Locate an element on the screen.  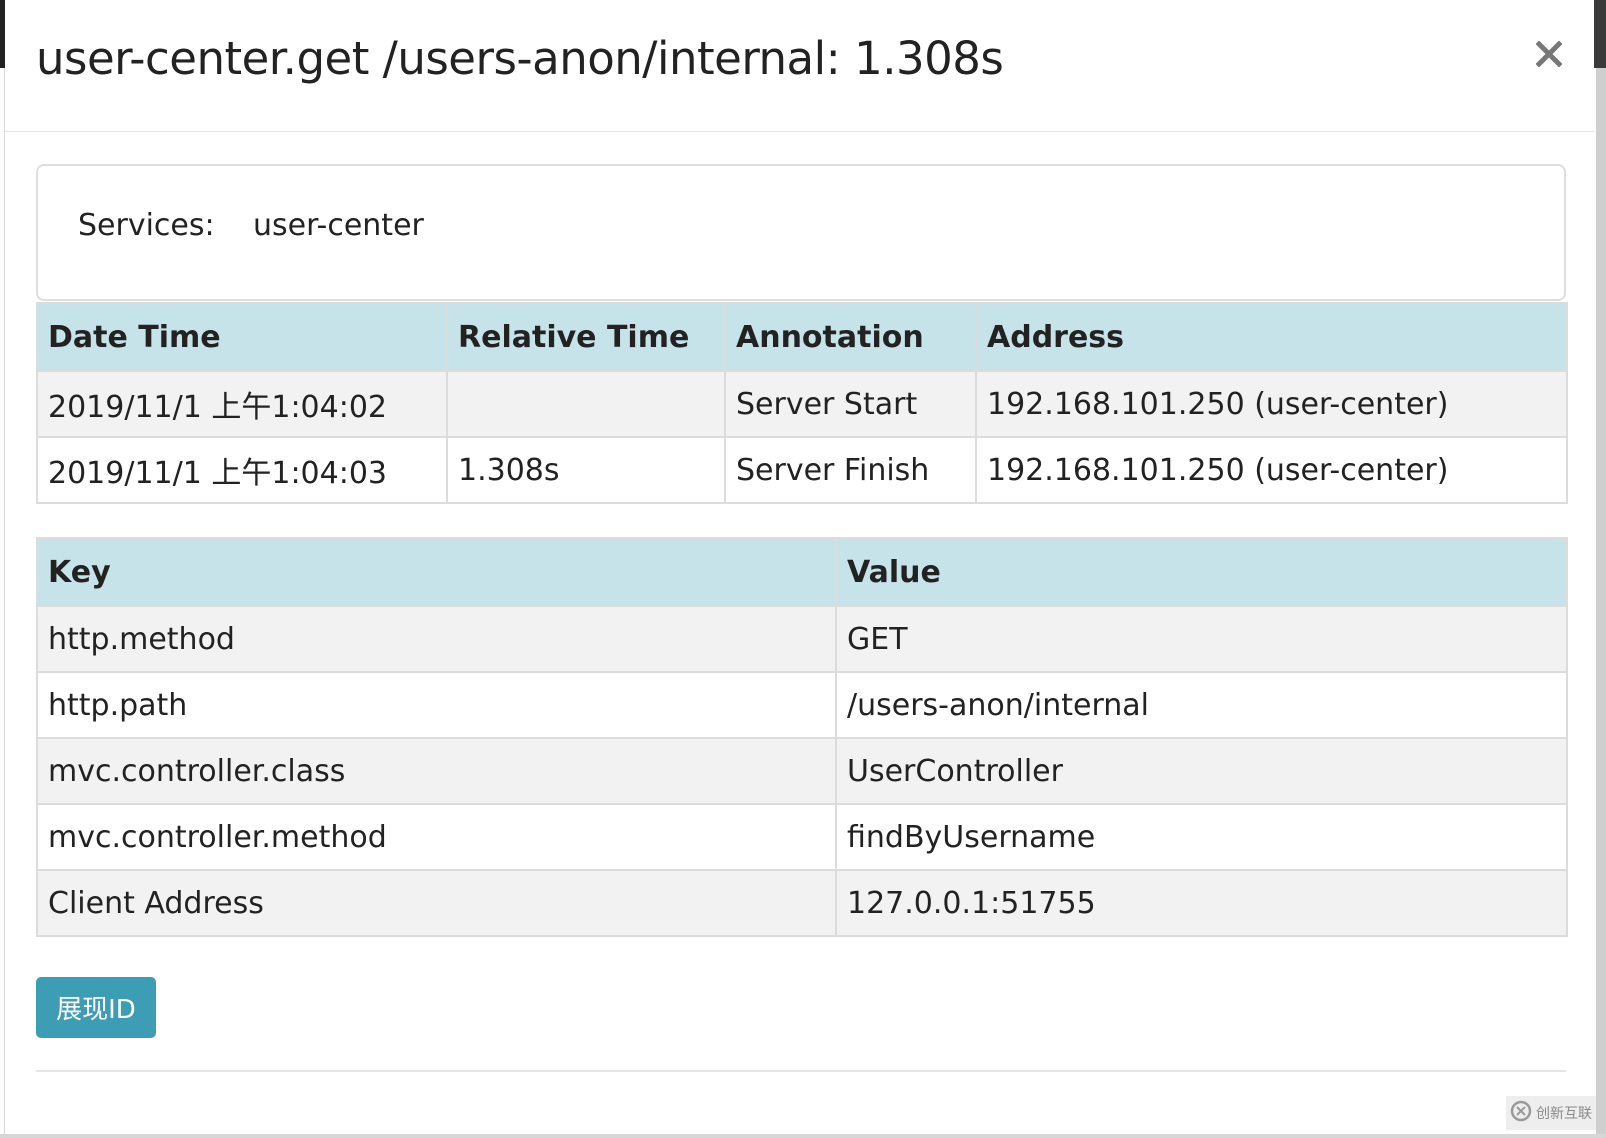
services-label: Services: is located at coordinates (146, 225).